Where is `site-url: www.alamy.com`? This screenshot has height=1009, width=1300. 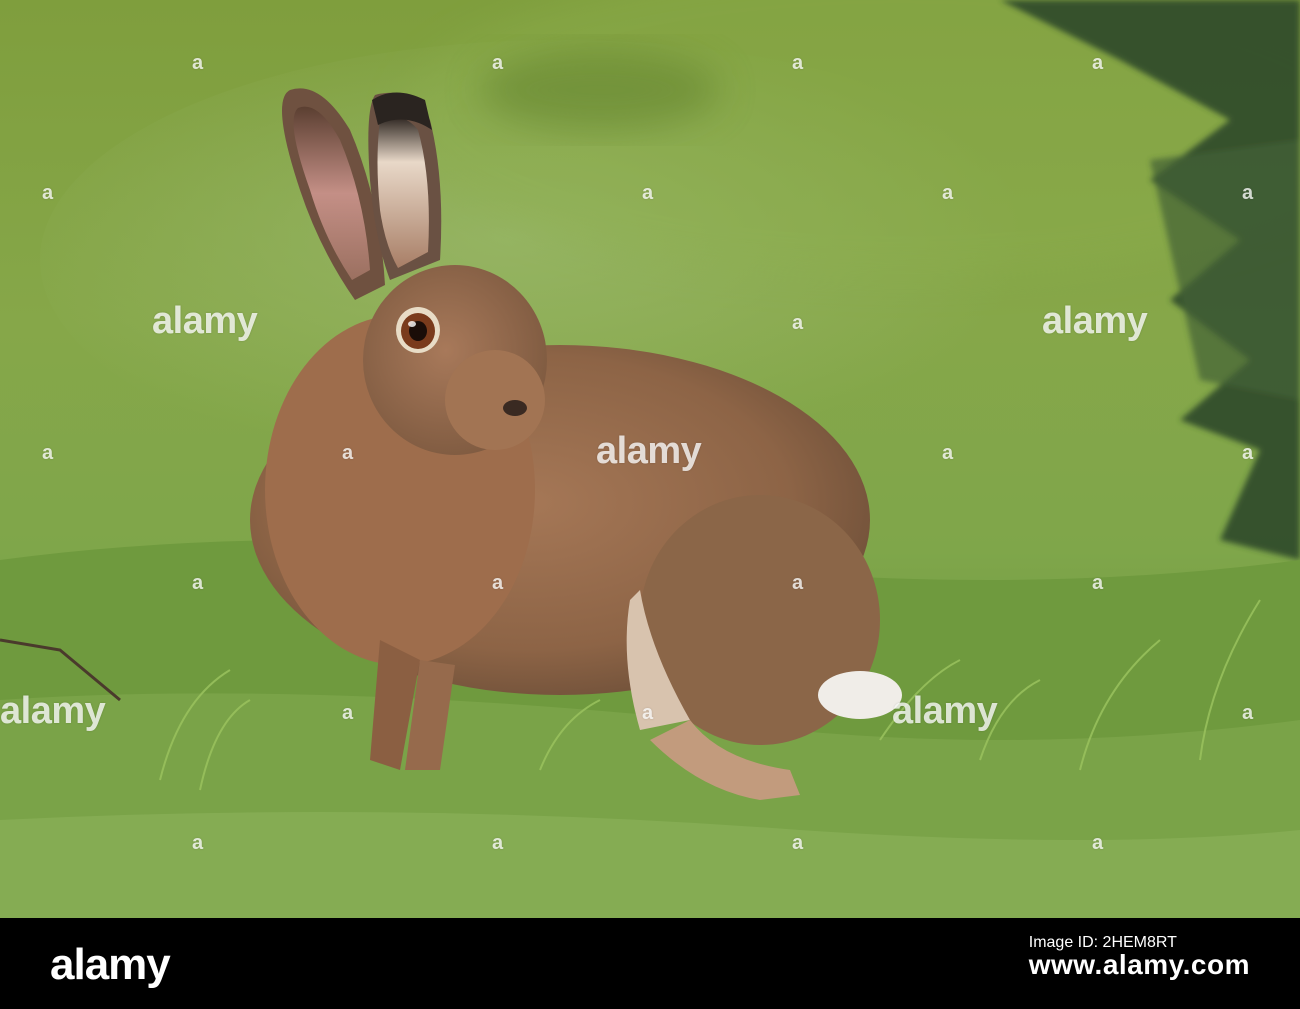
site-url: www.alamy.com is located at coordinates (1139, 964).